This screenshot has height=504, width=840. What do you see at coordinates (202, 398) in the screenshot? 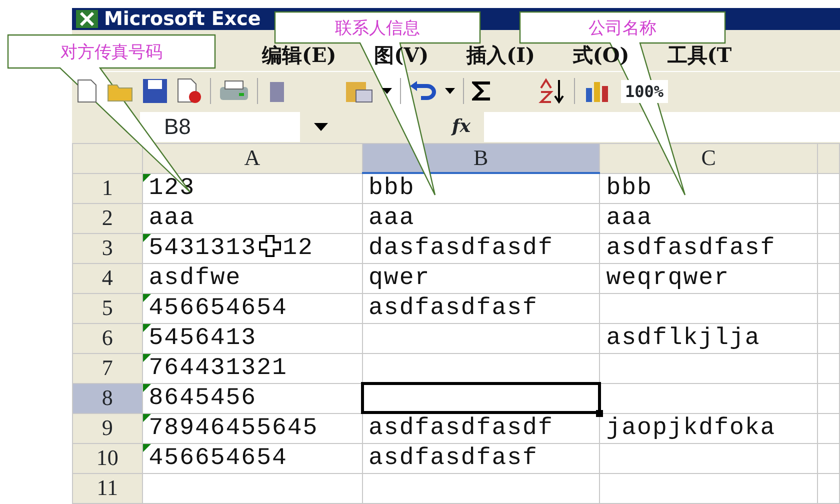
I see `cell-text: 8645456` at bounding box center [202, 398].